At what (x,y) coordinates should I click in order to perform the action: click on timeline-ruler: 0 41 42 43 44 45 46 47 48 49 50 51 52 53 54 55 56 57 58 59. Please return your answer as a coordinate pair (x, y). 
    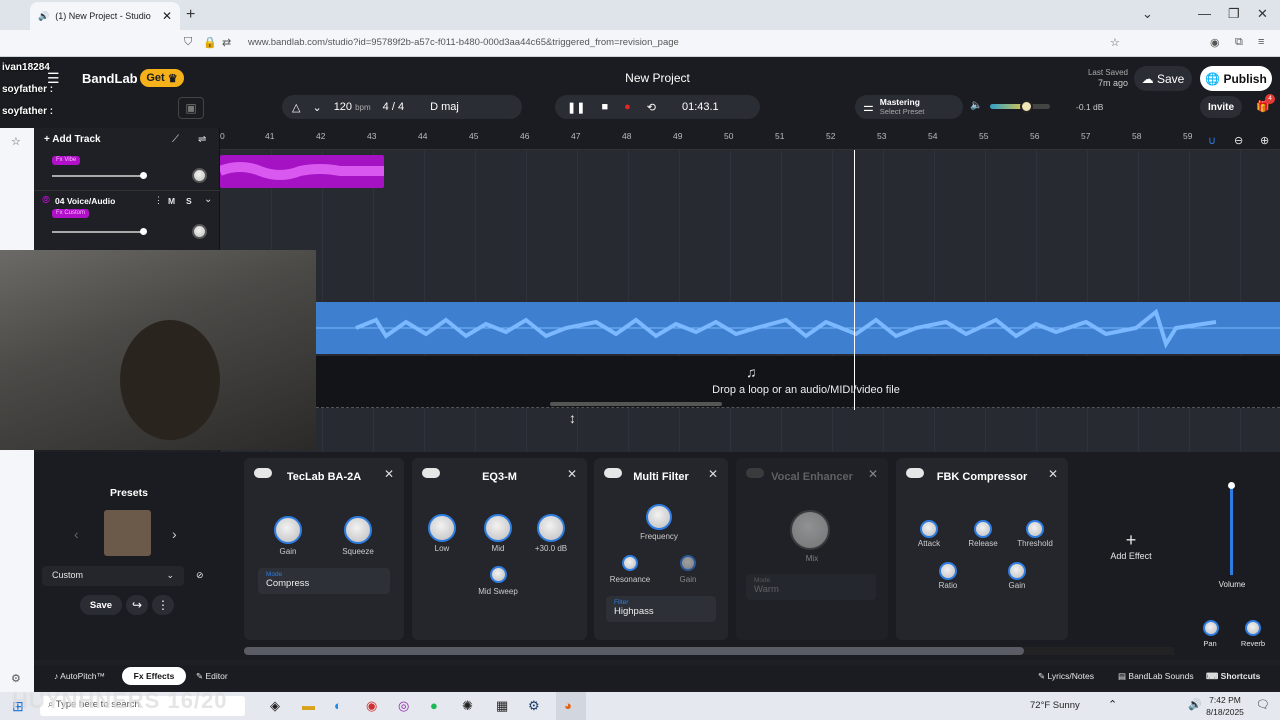
    Looking at the image, I should click on (750, 139).